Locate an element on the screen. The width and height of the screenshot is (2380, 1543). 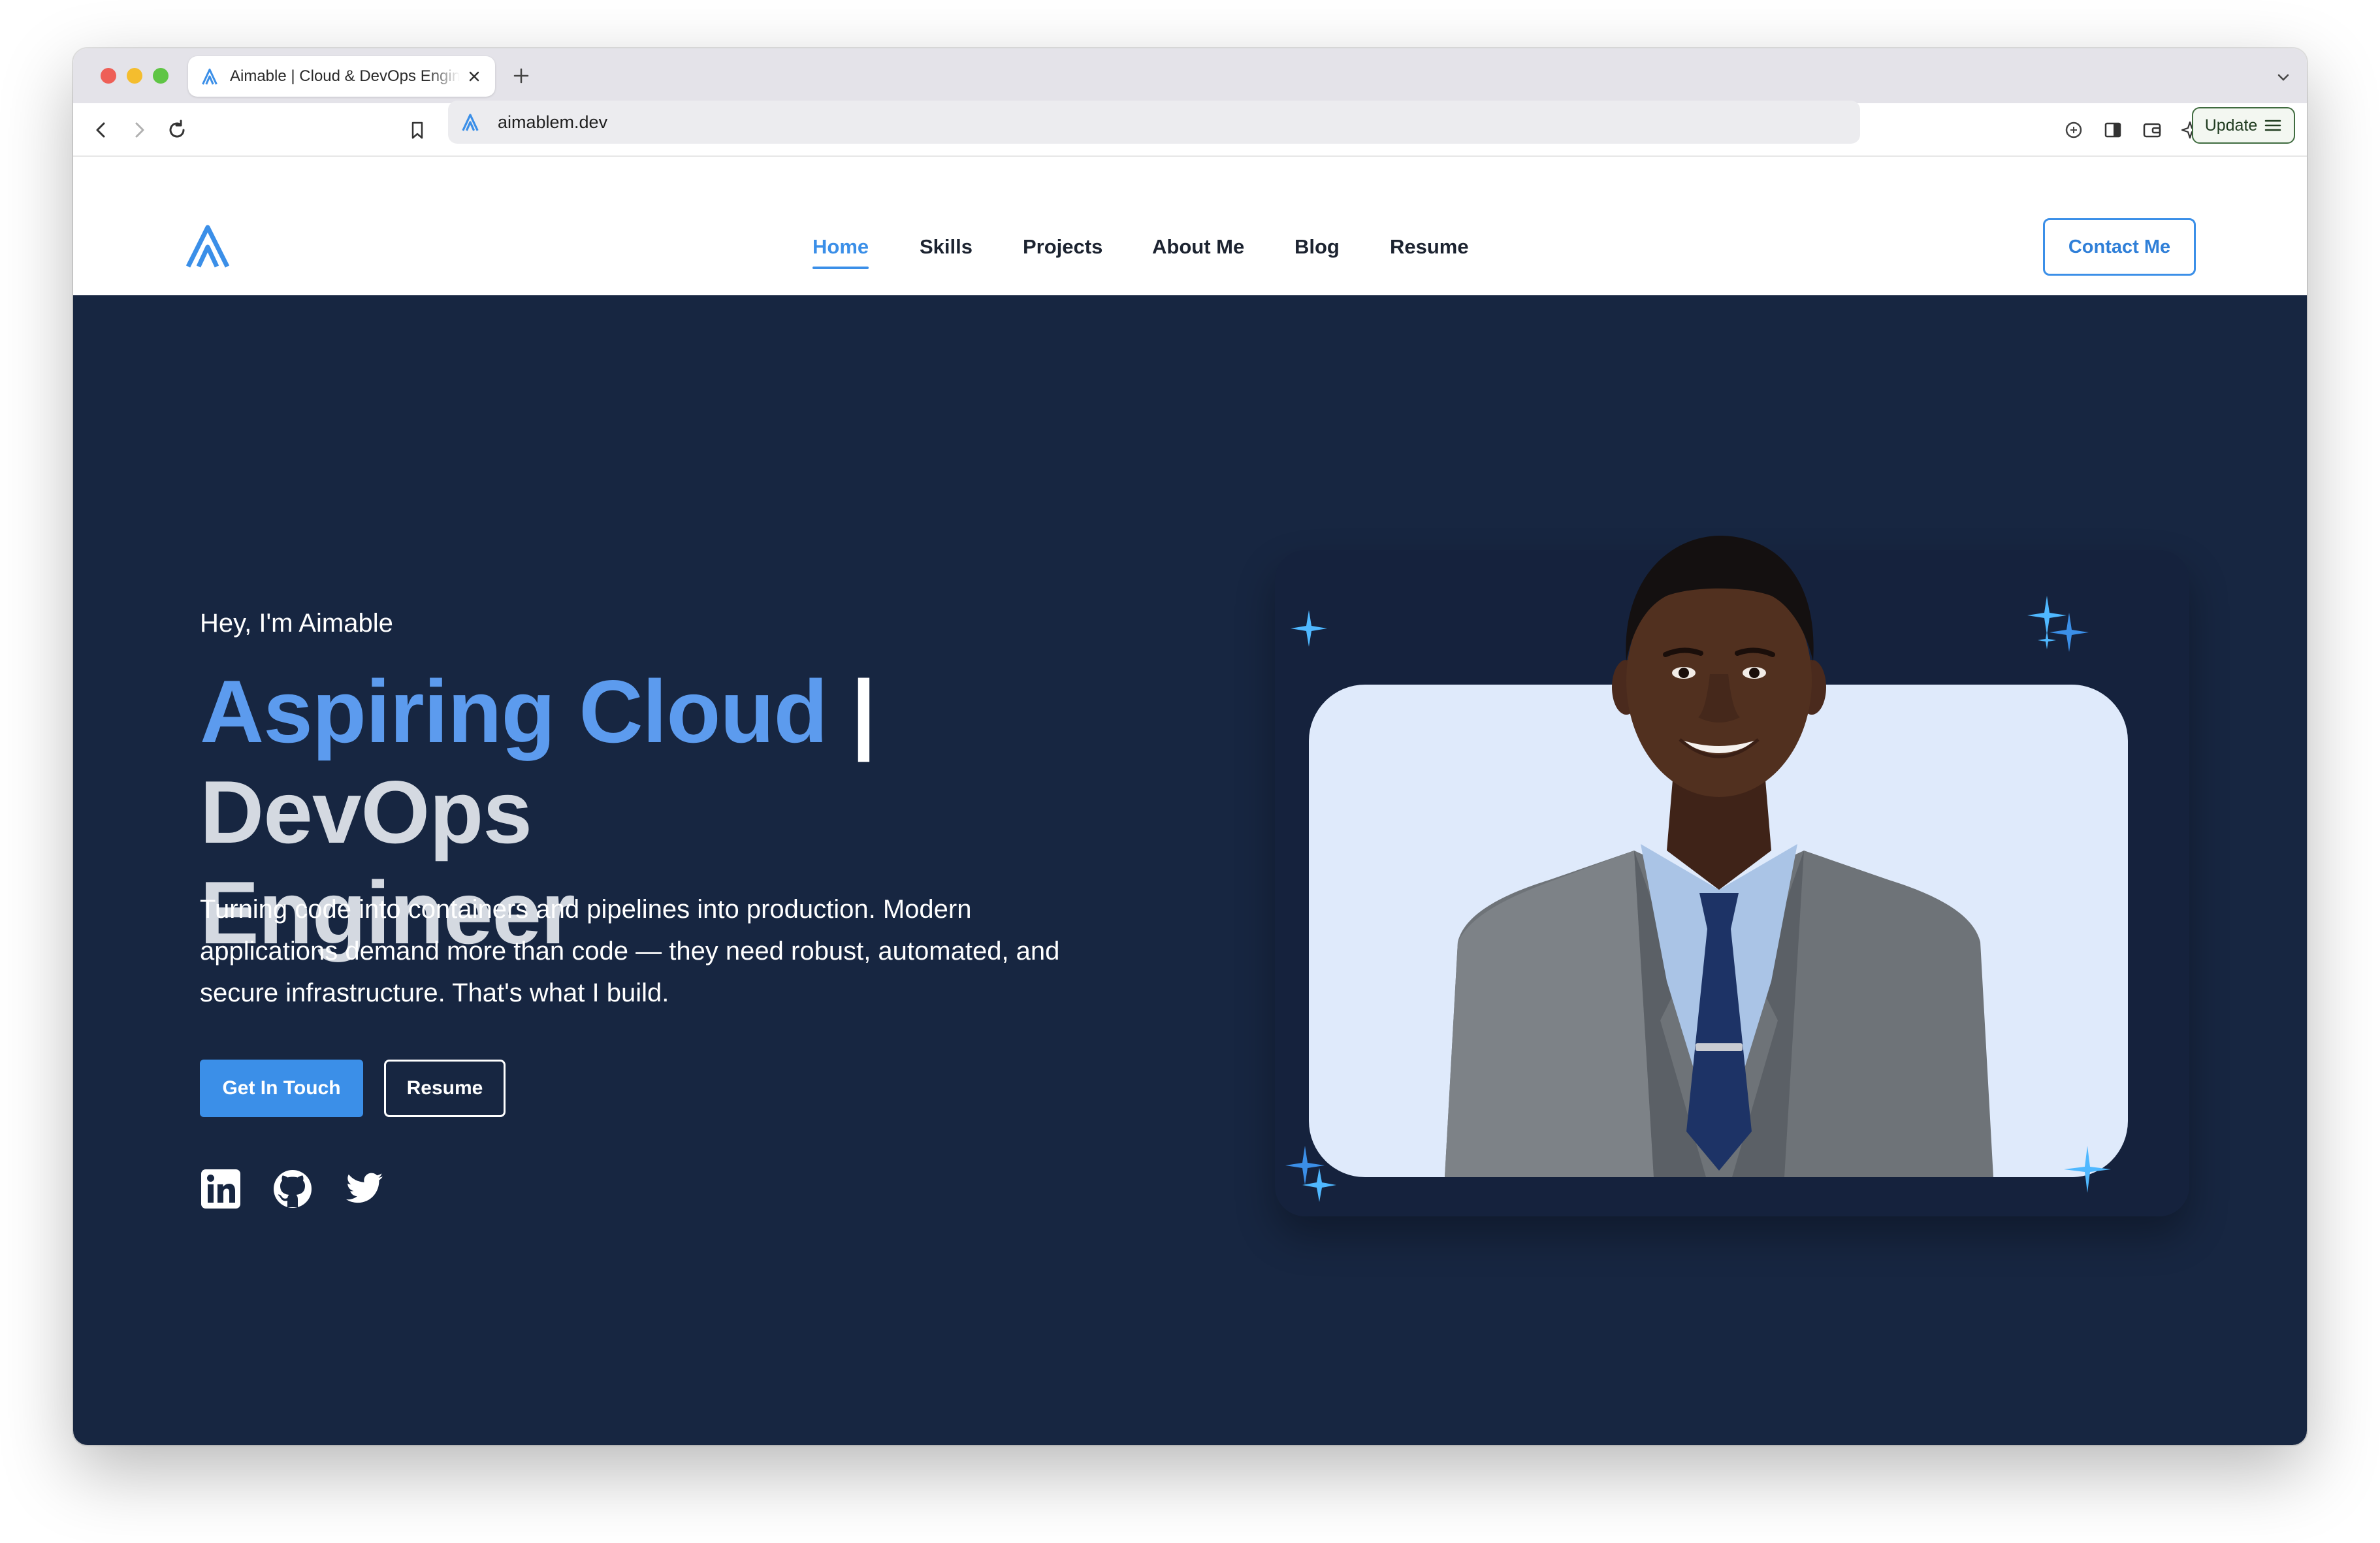
menu-icon is located at coordinates (2273, 125).